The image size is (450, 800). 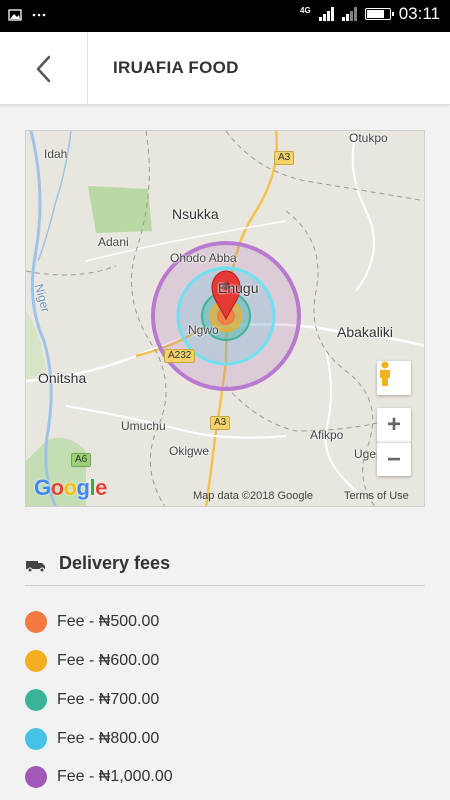 What do you see at coordinates (385, 373) in the screenshot?
I see `pegman-icon` at bounding box center [385, 373].